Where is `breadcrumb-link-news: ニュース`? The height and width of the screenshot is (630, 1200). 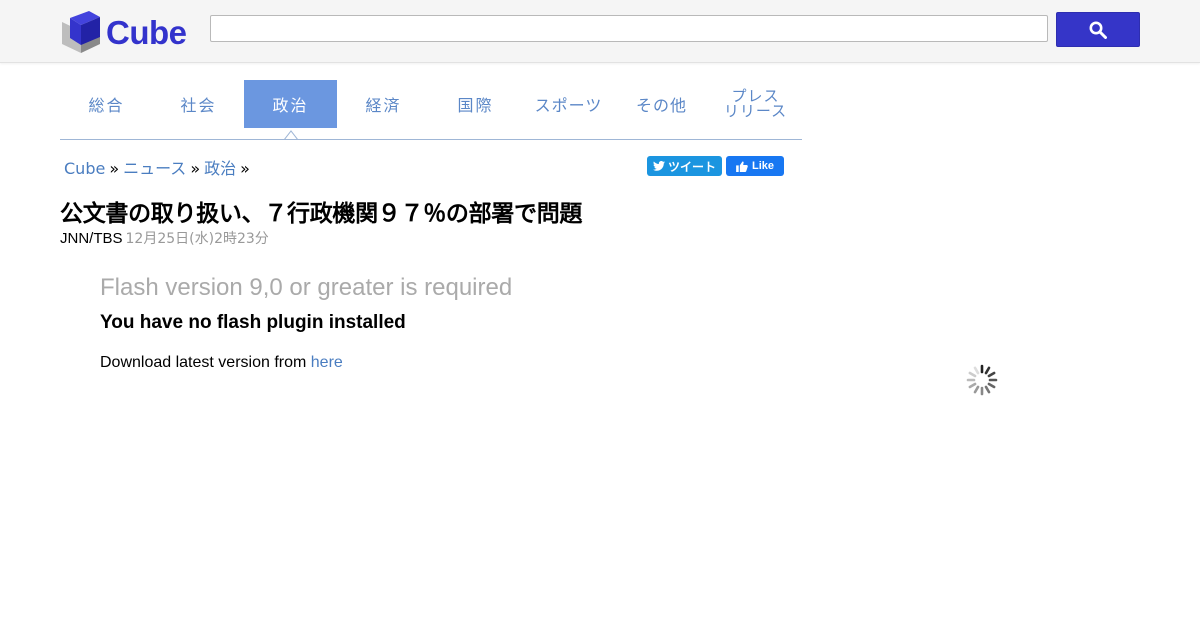 breadcrumb-link-news: ニュース is located at coordinates (154, 168).